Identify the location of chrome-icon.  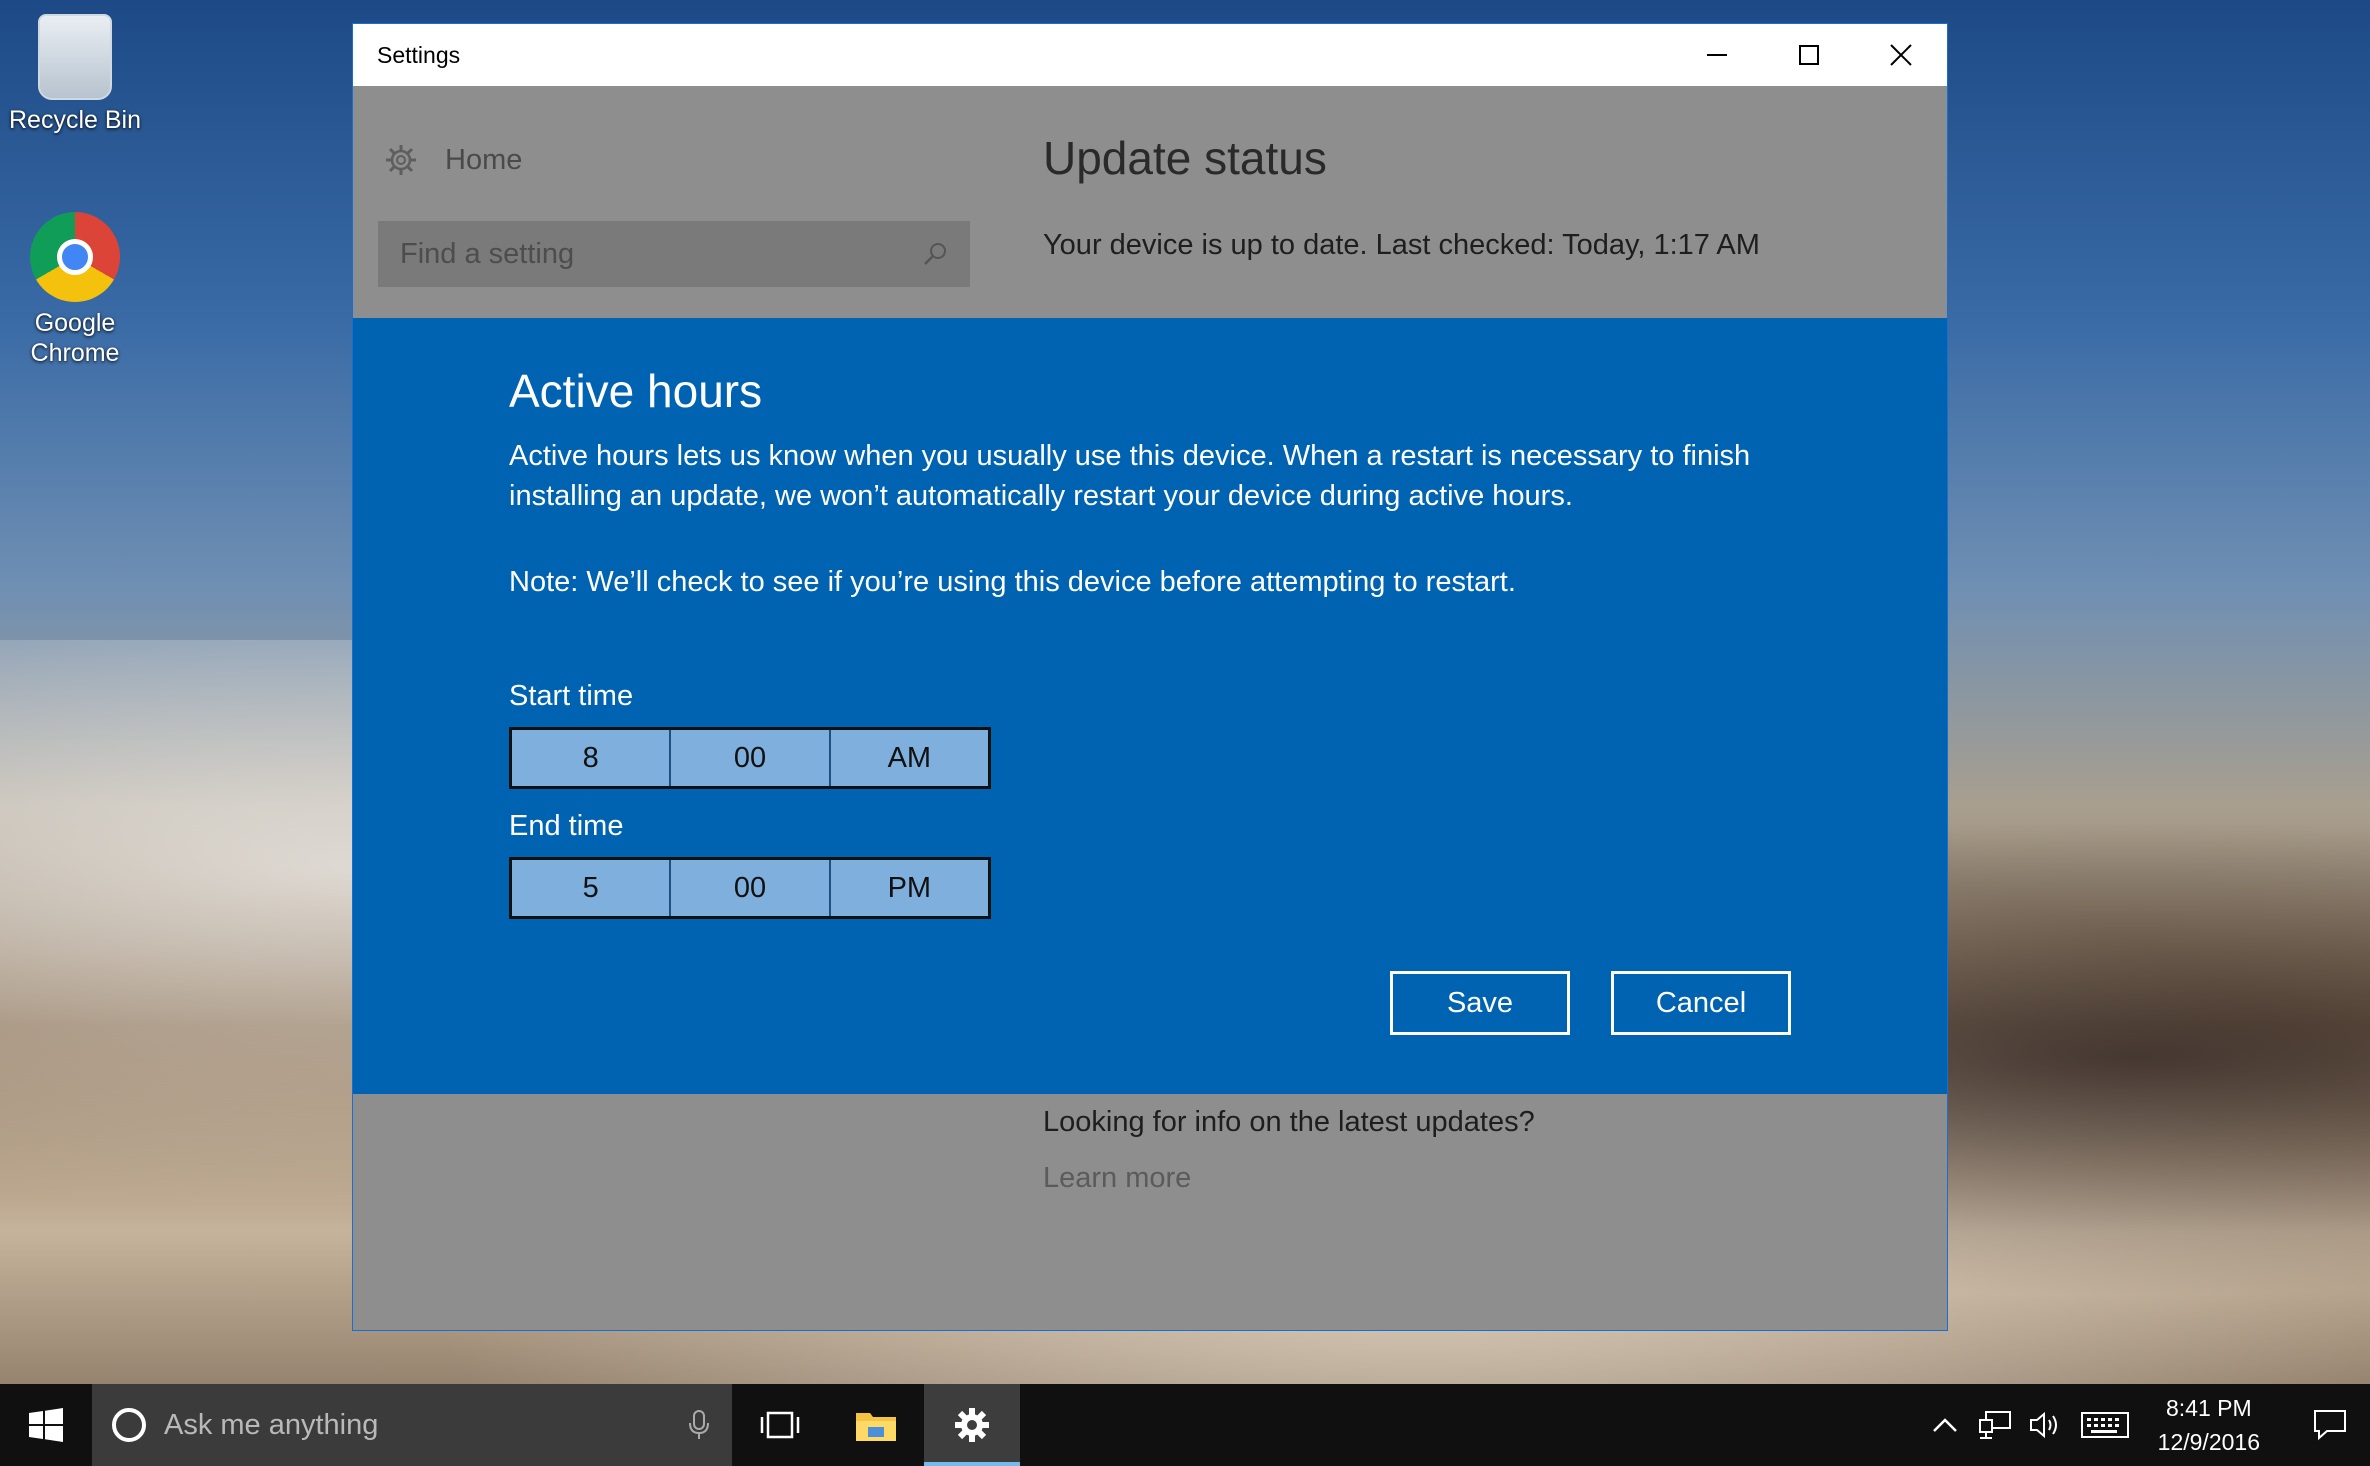
(75, 257).